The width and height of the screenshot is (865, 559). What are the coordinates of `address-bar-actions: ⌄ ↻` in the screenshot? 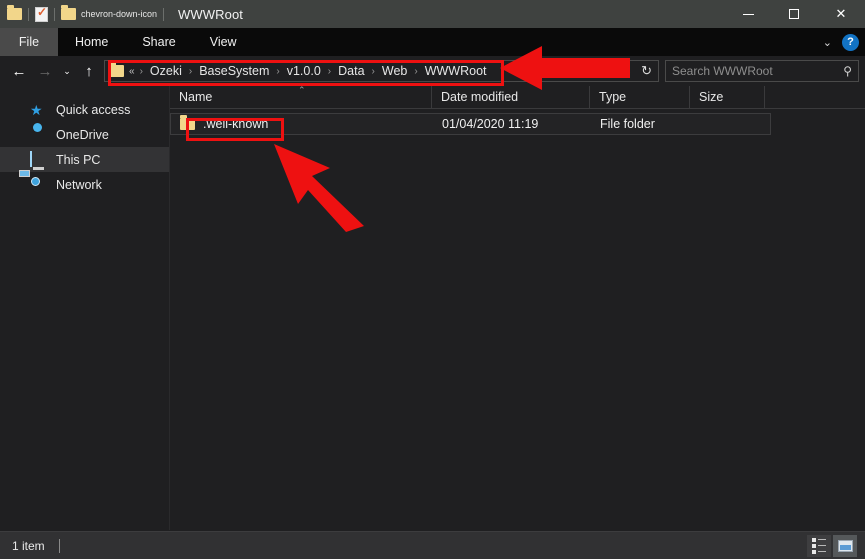 It's located at (639, 71).